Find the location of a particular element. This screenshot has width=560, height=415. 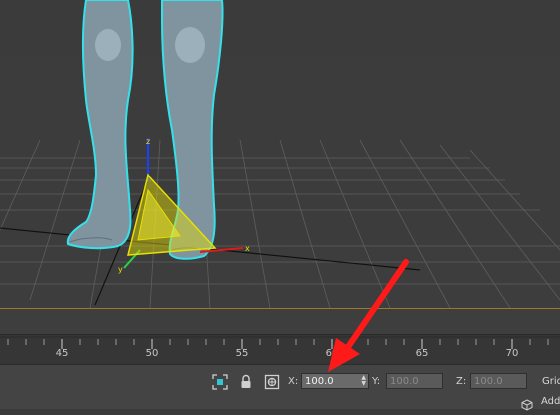

right-knee is located at coordinates (190, 45).